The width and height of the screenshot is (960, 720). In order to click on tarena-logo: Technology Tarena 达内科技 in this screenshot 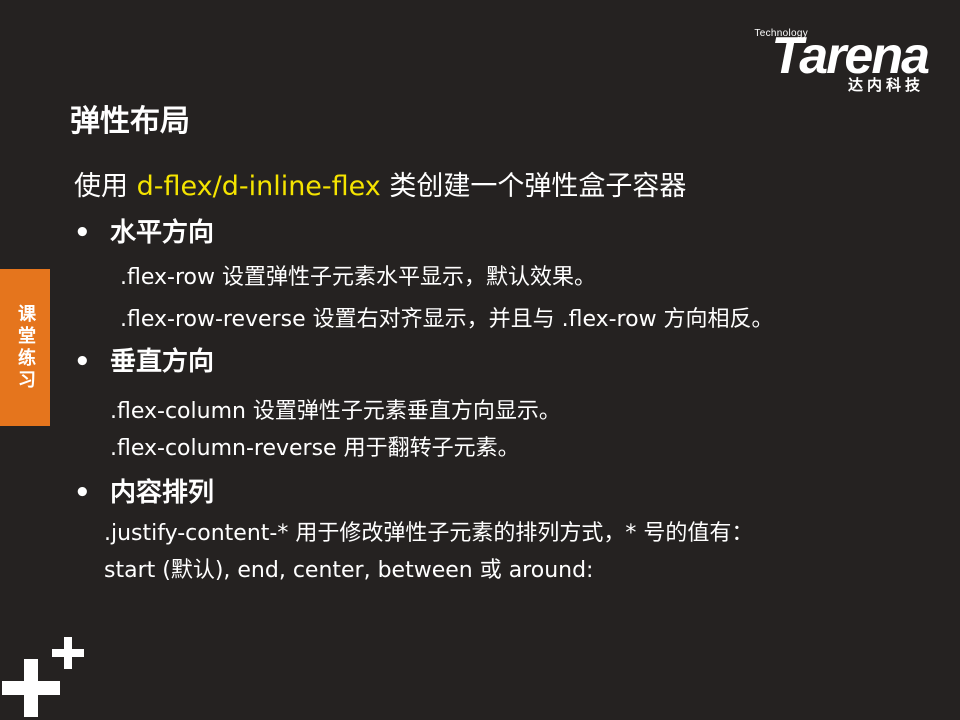, I will do `click(829, 60)`.